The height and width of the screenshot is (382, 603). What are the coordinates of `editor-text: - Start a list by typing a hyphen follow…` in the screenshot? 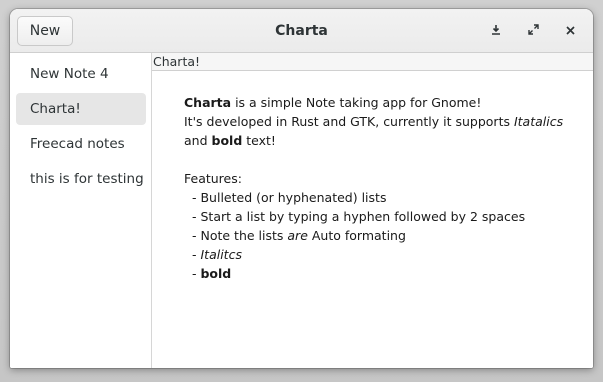 It's located at (359, 216).